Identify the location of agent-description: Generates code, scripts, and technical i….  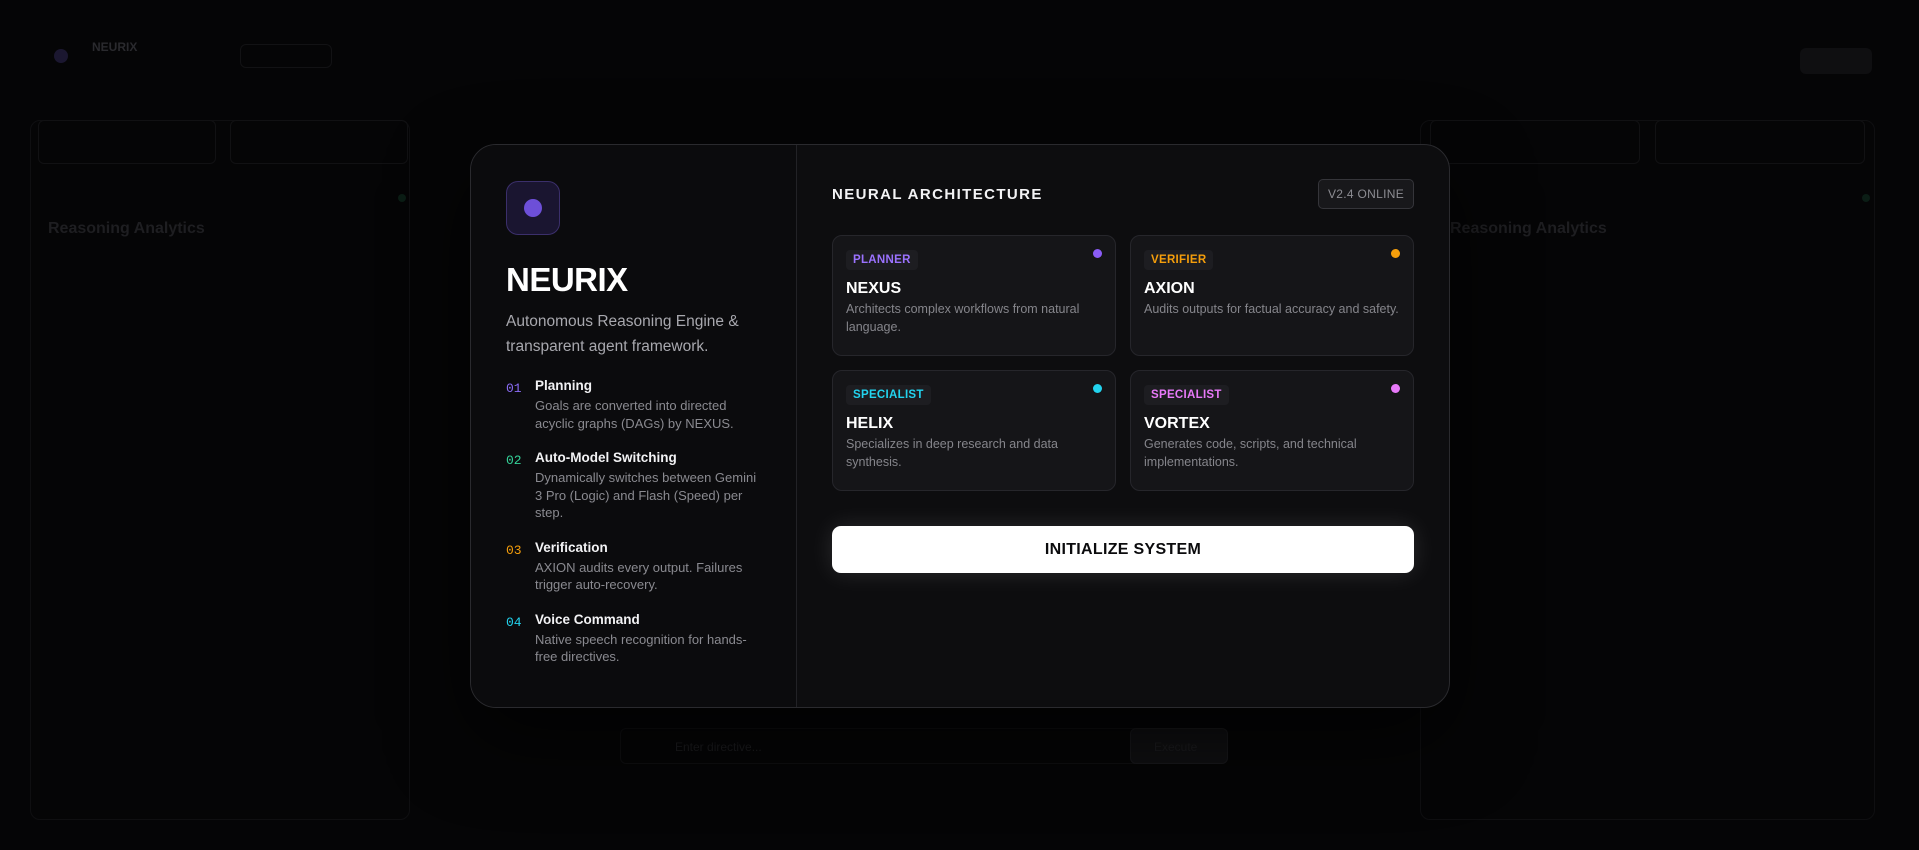
(1250, 453).